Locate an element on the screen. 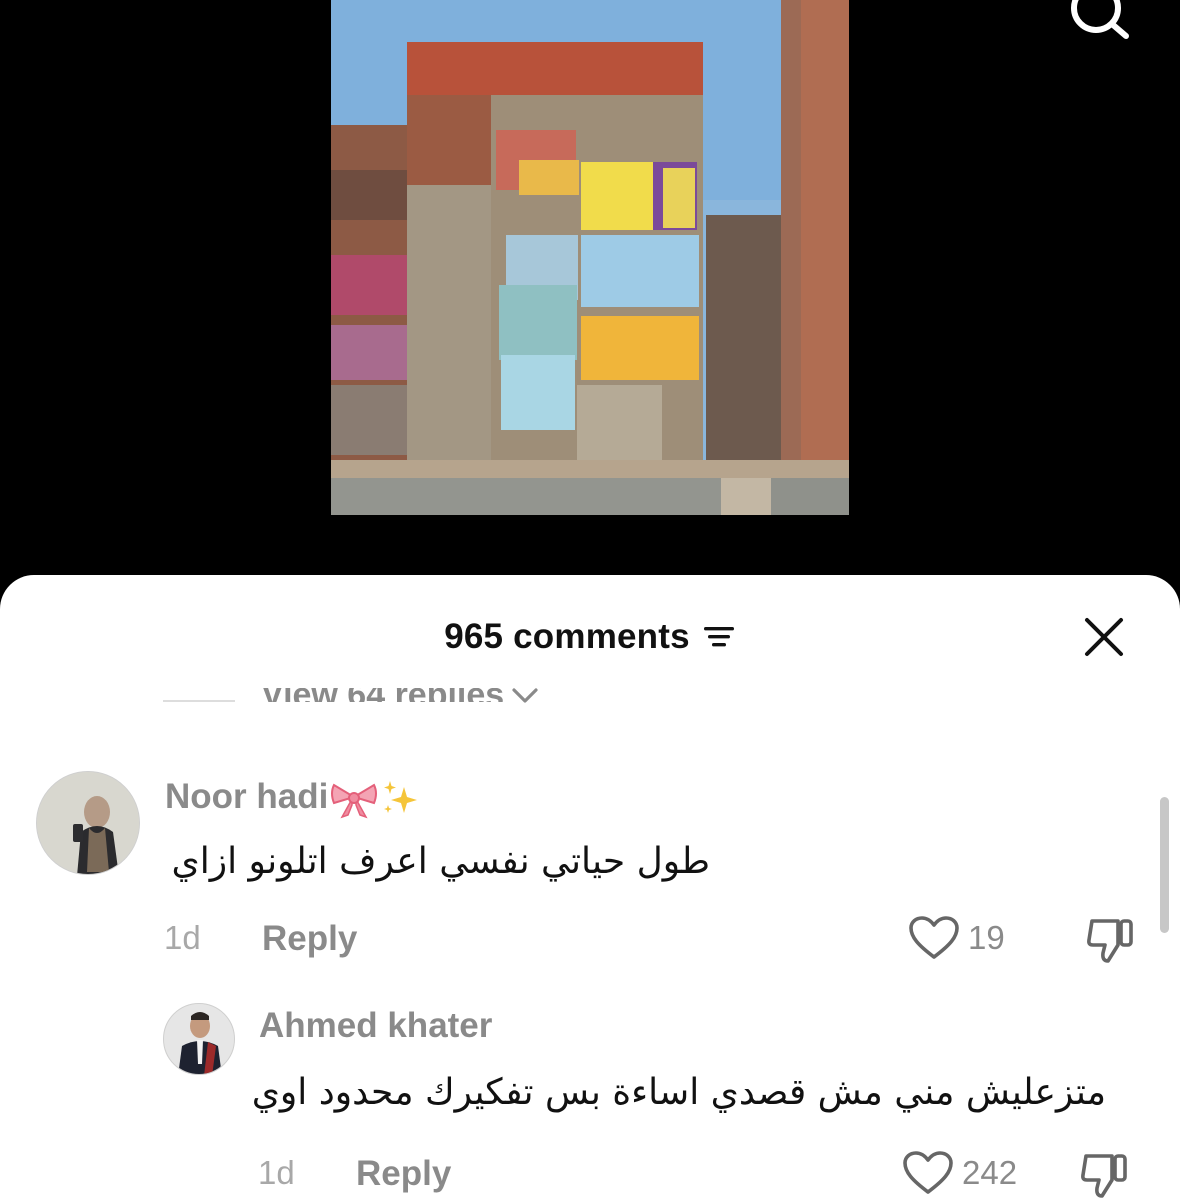  comment-text: طول حياتي نفسي اعرف اتلونو ازاي is located at coordinates (440, 861).